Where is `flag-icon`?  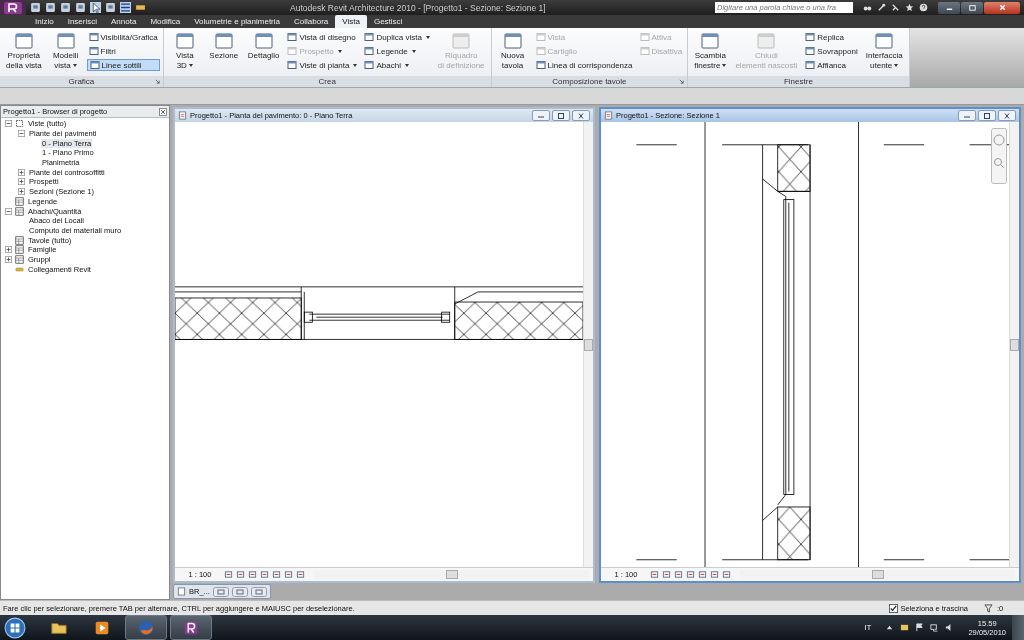
flag-icon is located at coordinates (920, 627).